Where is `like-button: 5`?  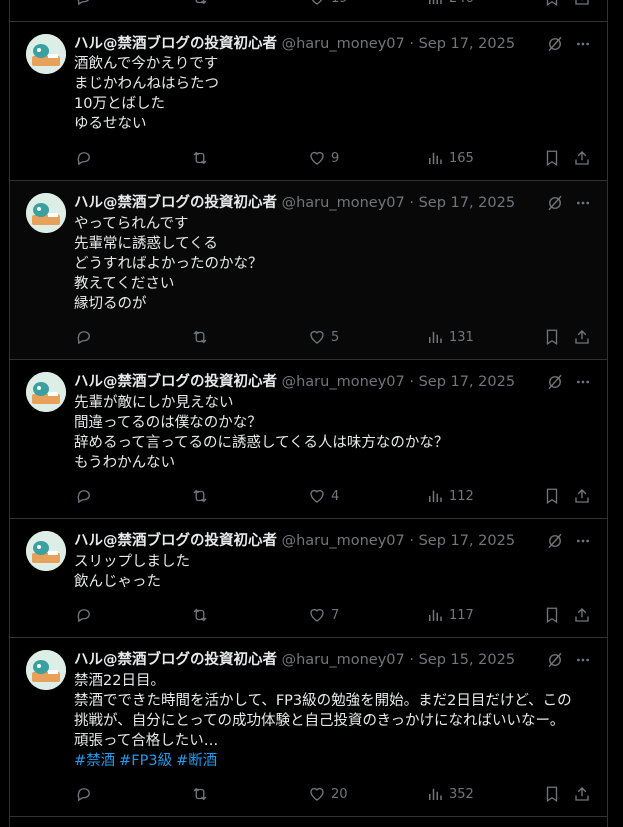 like-button: 5 is located at coordinates (323, 337).